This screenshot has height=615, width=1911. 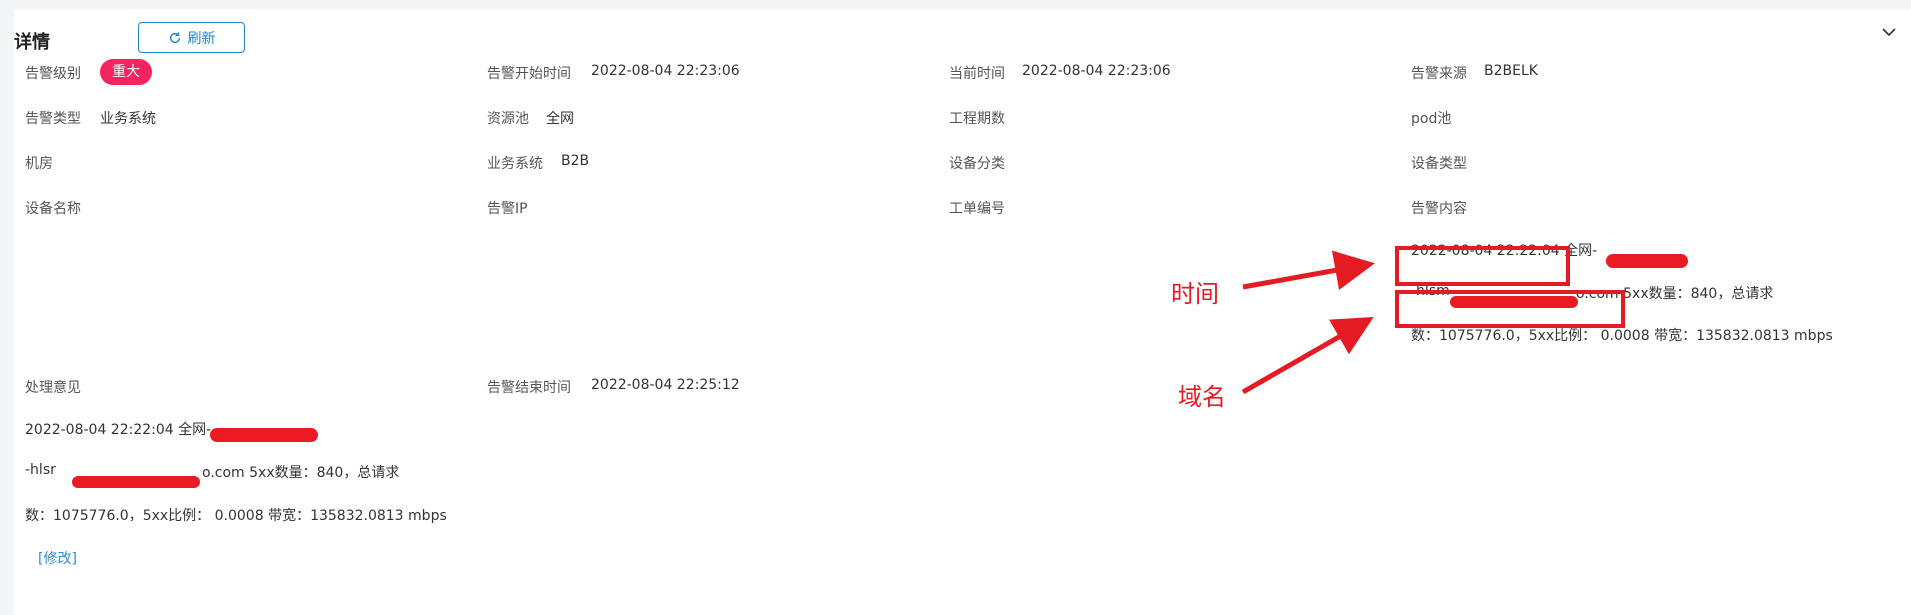 I want to click on time-arrow, so click(x=1308, y=270).